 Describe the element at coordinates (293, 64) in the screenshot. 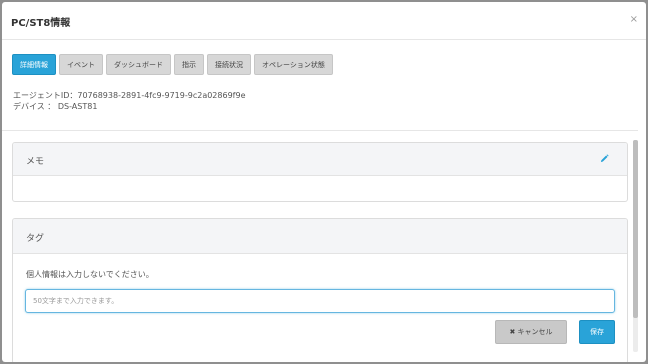

I see `tab-operation-status: オペレーション状態` at that location.